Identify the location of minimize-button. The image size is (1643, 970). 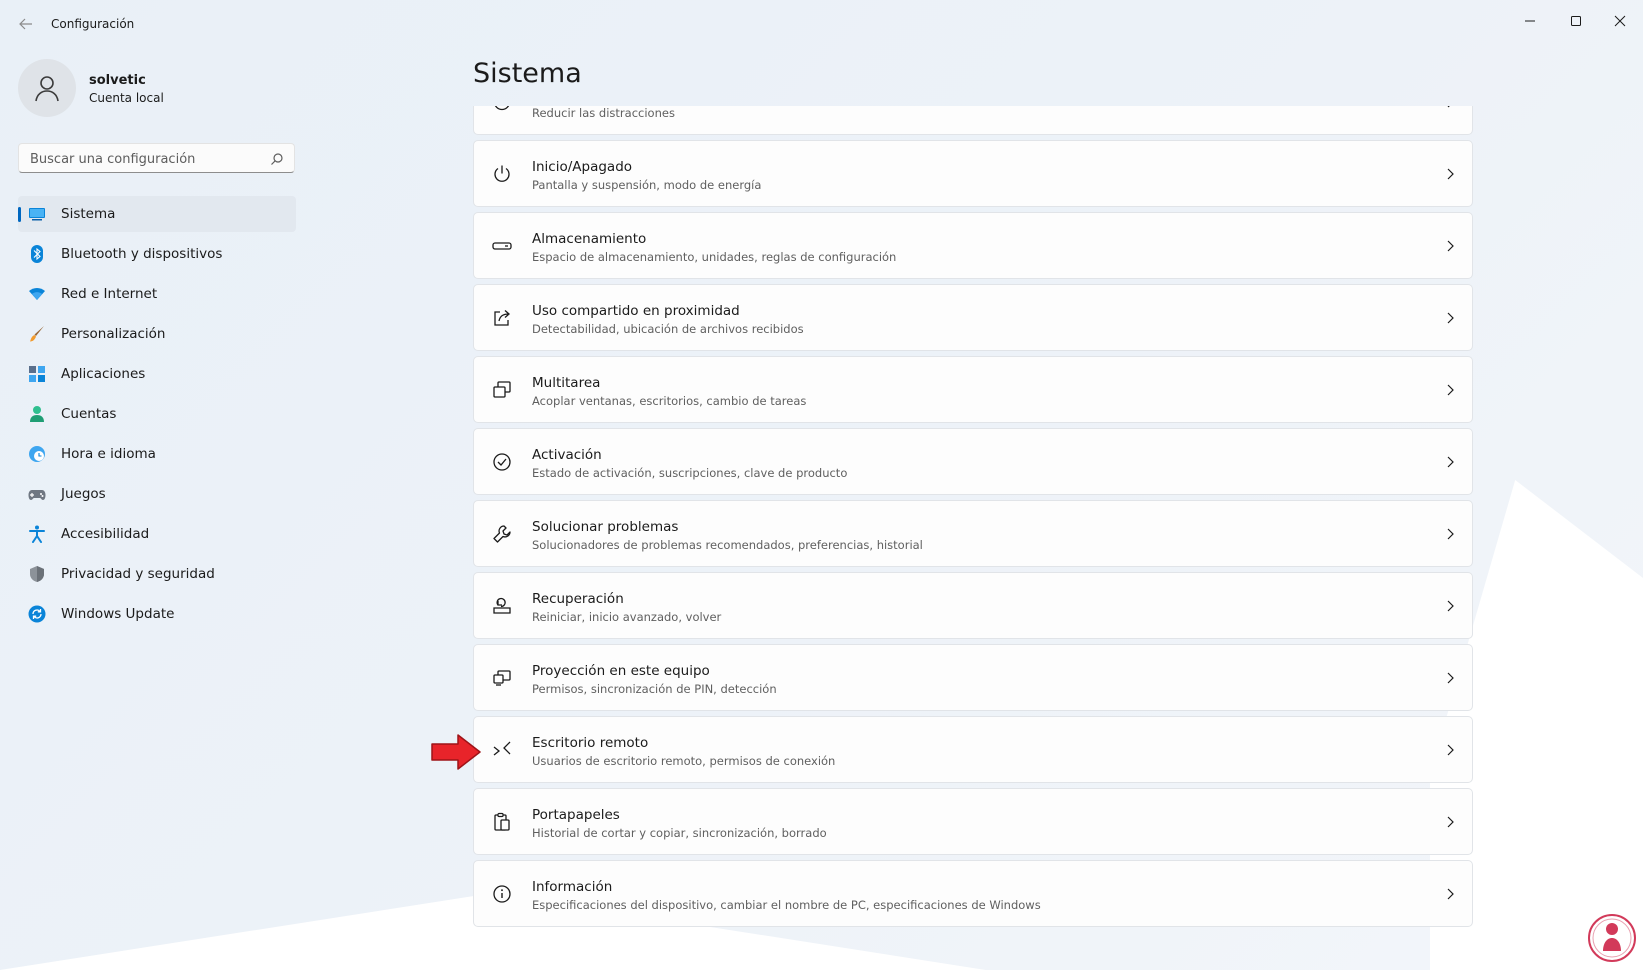
(1530, 21).